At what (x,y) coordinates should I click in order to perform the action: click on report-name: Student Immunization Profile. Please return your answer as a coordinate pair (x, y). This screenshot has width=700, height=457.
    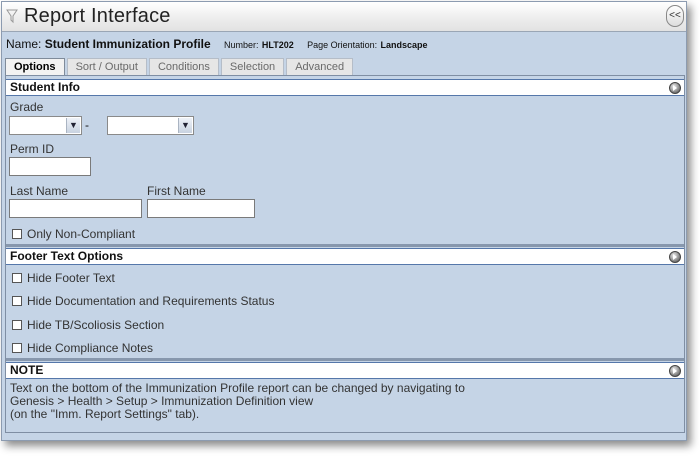
    Looking at the image, I should click on (127, 44).